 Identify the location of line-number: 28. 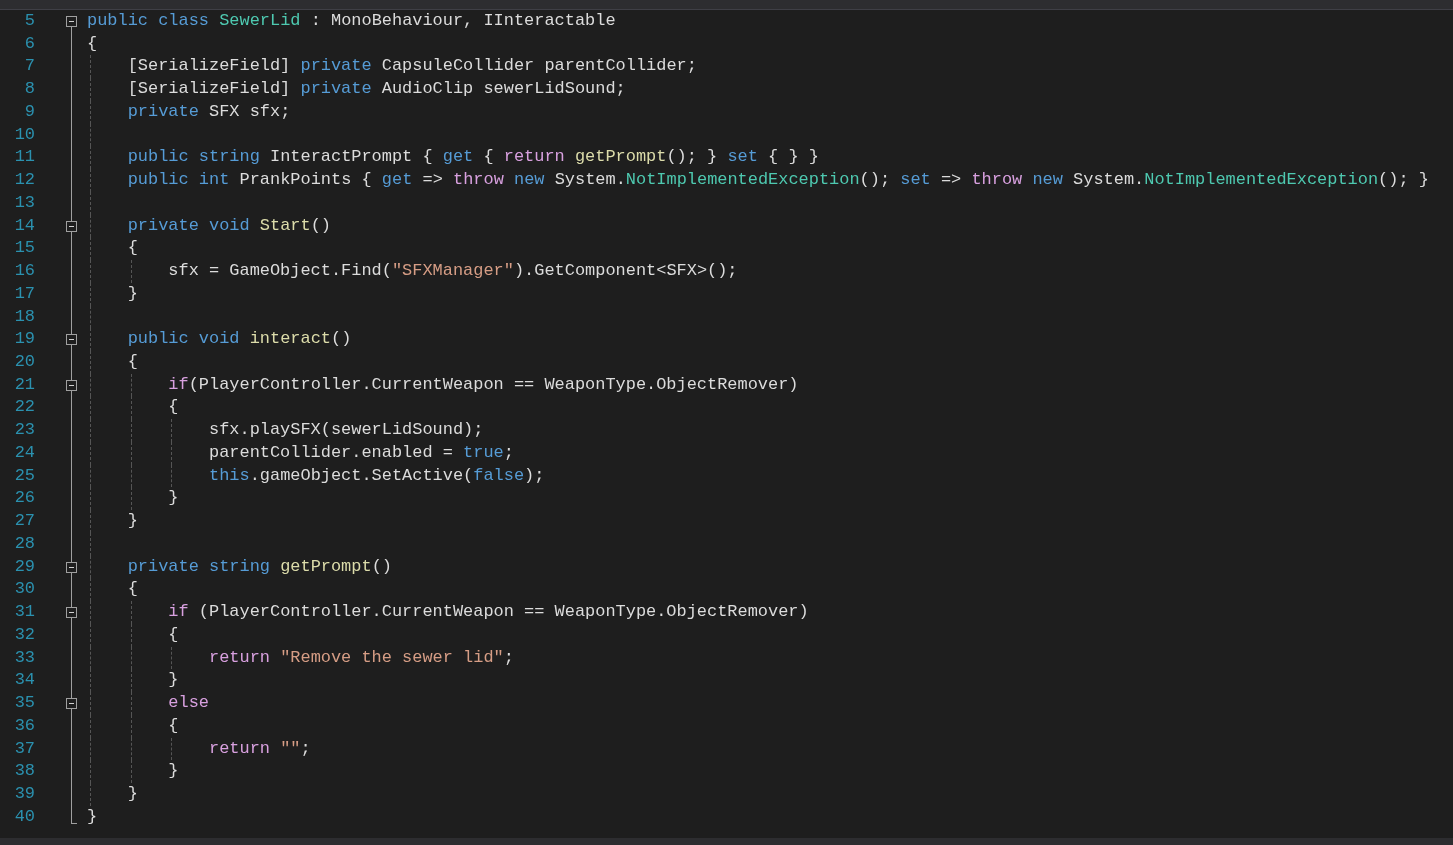
(24, 543).